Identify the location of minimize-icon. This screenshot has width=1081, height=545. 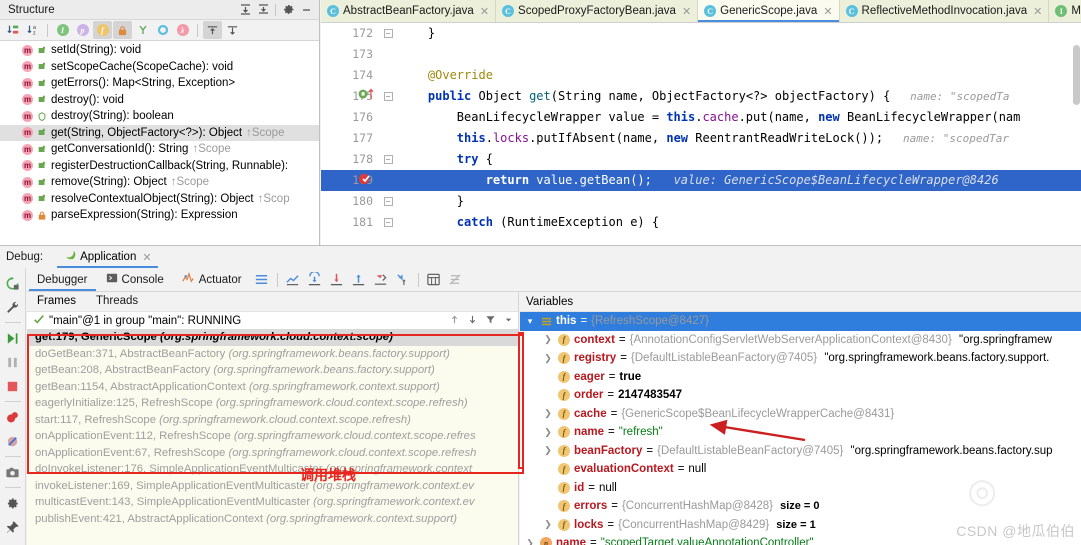
(306, 10).